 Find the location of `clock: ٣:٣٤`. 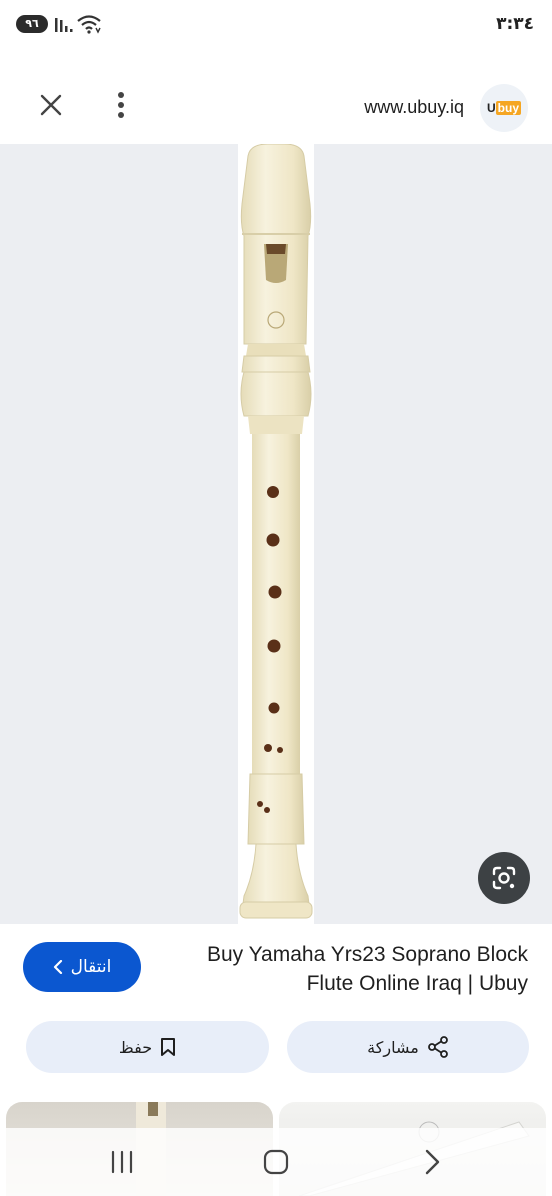

clock: ٣:٣٤ is located at coordinates (515, 24).